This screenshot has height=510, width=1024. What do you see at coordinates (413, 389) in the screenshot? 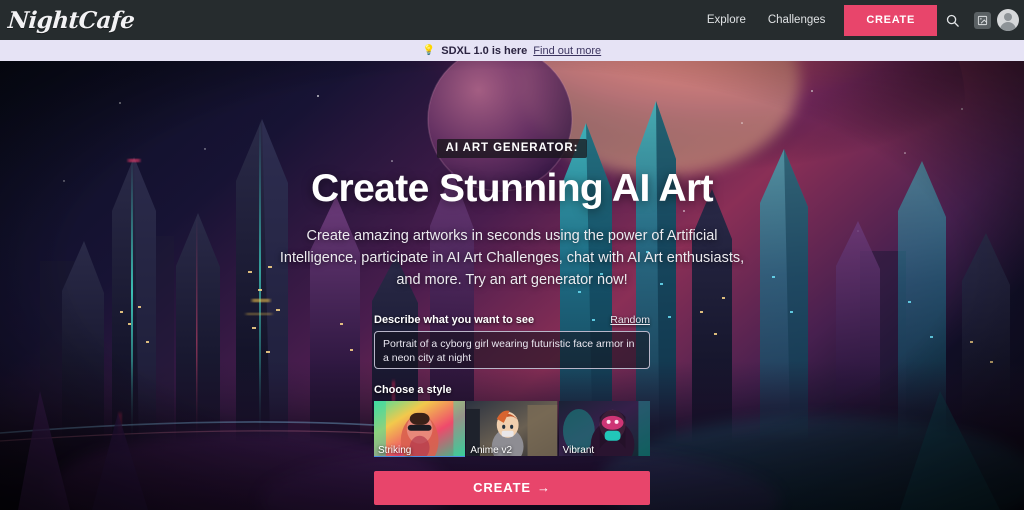
I see `style-label: Choose a style` at bounding box center [413, 389].